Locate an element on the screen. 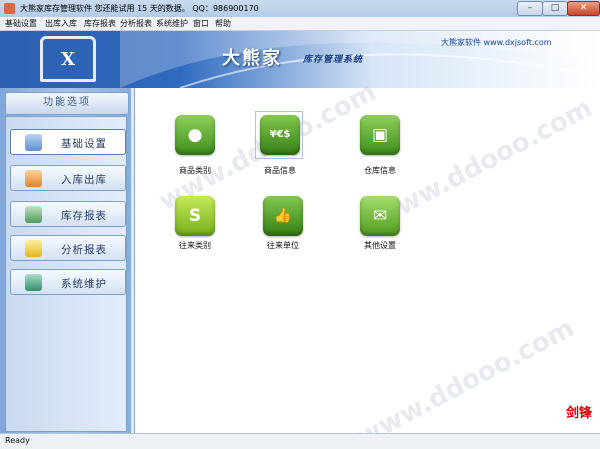 Image resolution: width=600 pixels, height=449 pixels. status-text: Ready is located at coordinates (17, 440).